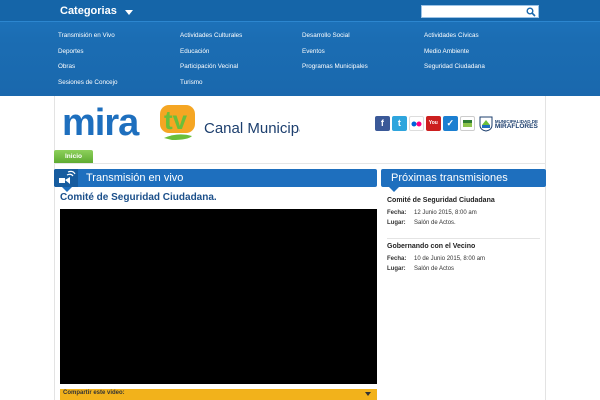  I want to click on upcoming-section-header: Próximas transmisiones, so click(463, 180).